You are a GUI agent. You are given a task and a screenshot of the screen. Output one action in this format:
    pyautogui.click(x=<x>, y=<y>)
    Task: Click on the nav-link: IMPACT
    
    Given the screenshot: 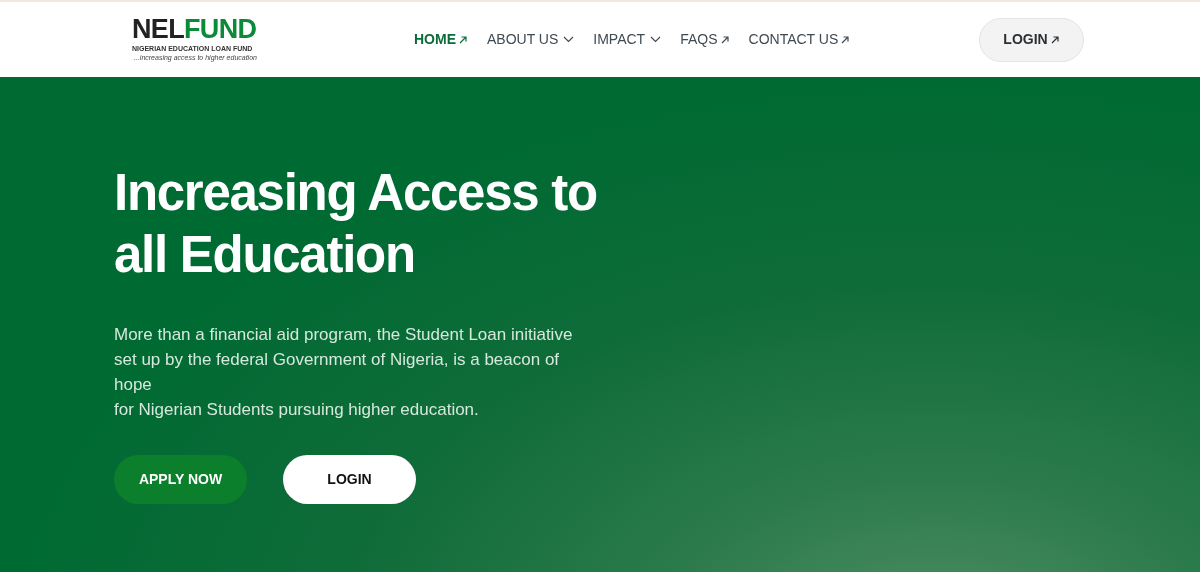 What is the action you would take?
    pyautogui.click(x=627, y=39)
    